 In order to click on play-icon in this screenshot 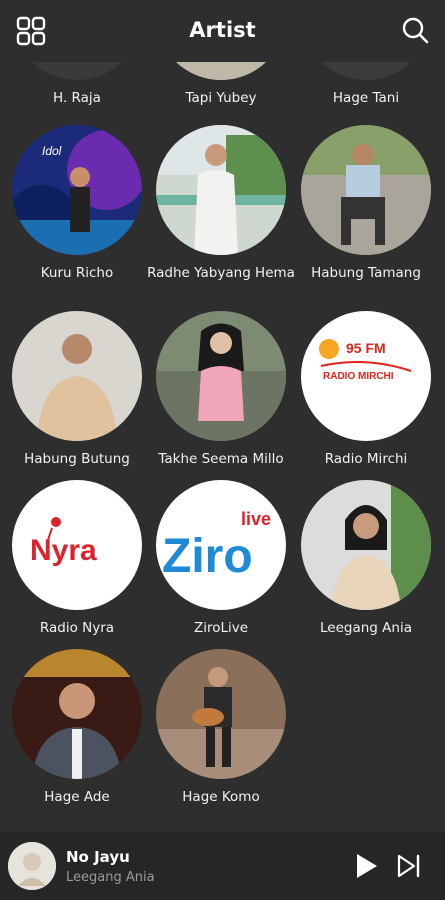, I will do `click(366, 866)`.